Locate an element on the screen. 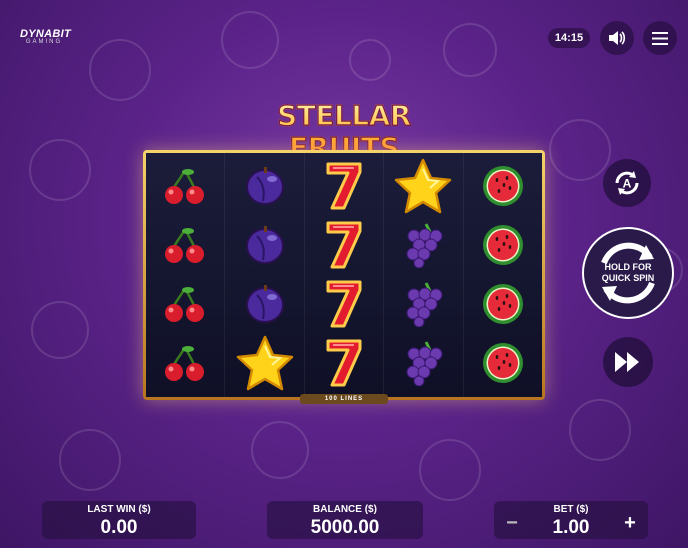 The image size is (688, 548). spin-button: HOLD FOR QUICK SPIN is located at coordinates (628, 273).